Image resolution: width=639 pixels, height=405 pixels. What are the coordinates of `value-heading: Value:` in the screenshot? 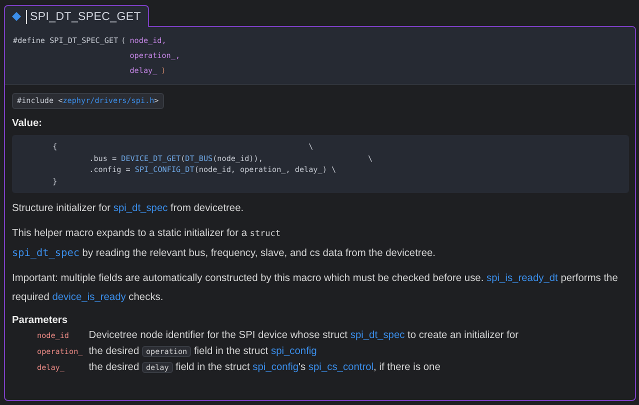 It's located at (28, 123).